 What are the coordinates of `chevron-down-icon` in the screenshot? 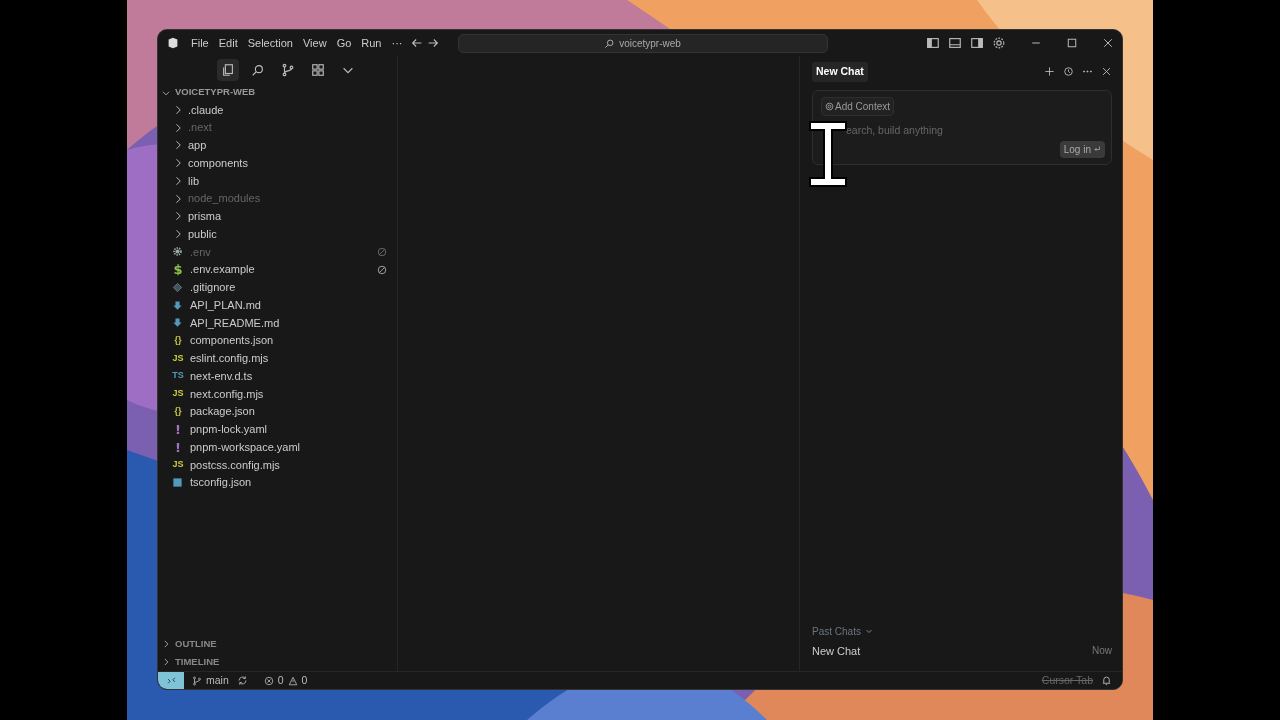 It's located at (868, 631).